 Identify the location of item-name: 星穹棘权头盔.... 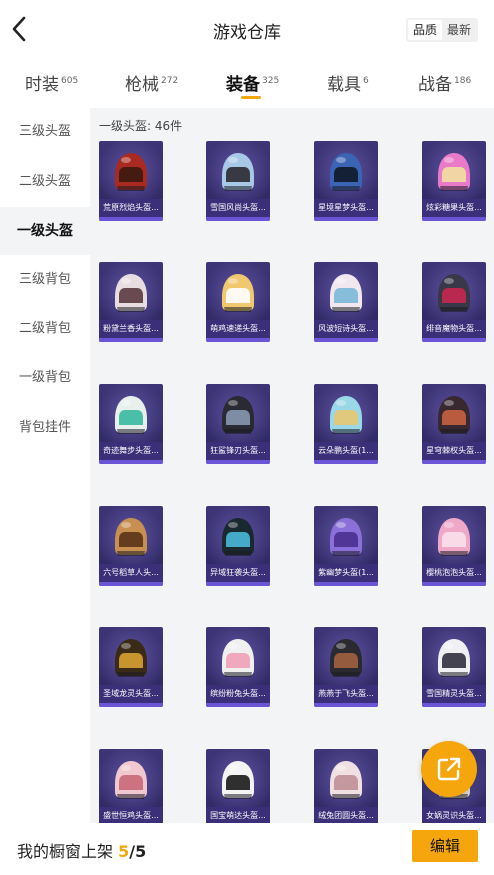
(454, 451).